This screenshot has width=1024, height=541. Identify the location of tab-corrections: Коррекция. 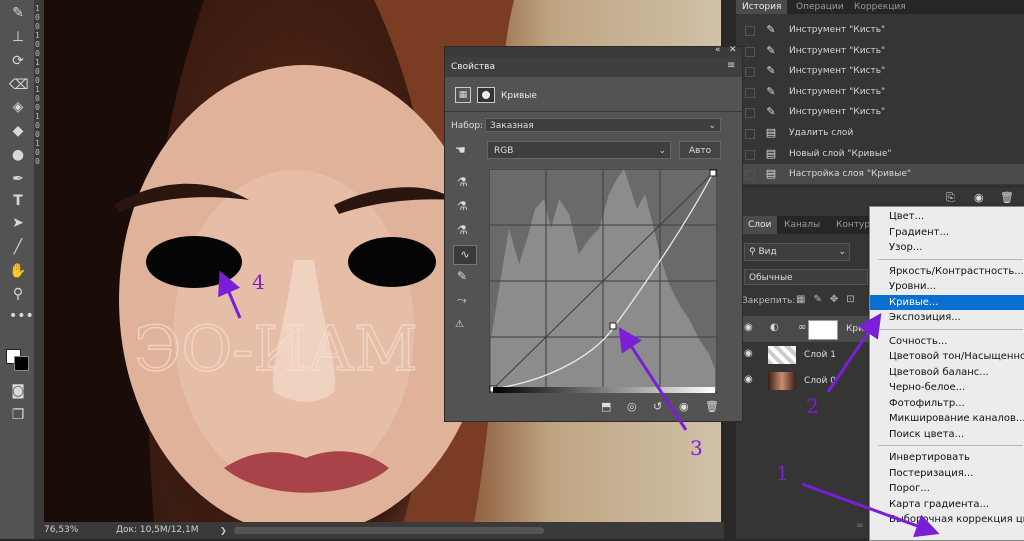
(880, 7).